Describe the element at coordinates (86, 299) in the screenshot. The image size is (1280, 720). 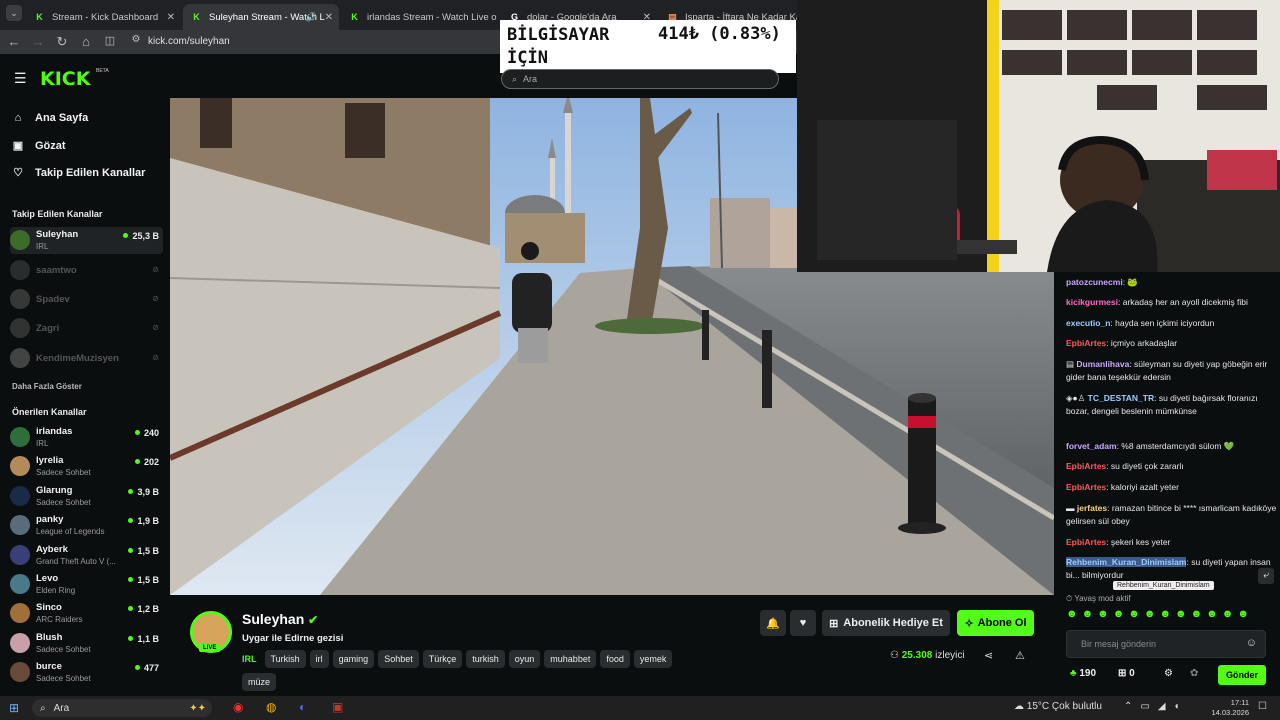
I see `followed-channel-offline: Spadev ⊘` at that location.